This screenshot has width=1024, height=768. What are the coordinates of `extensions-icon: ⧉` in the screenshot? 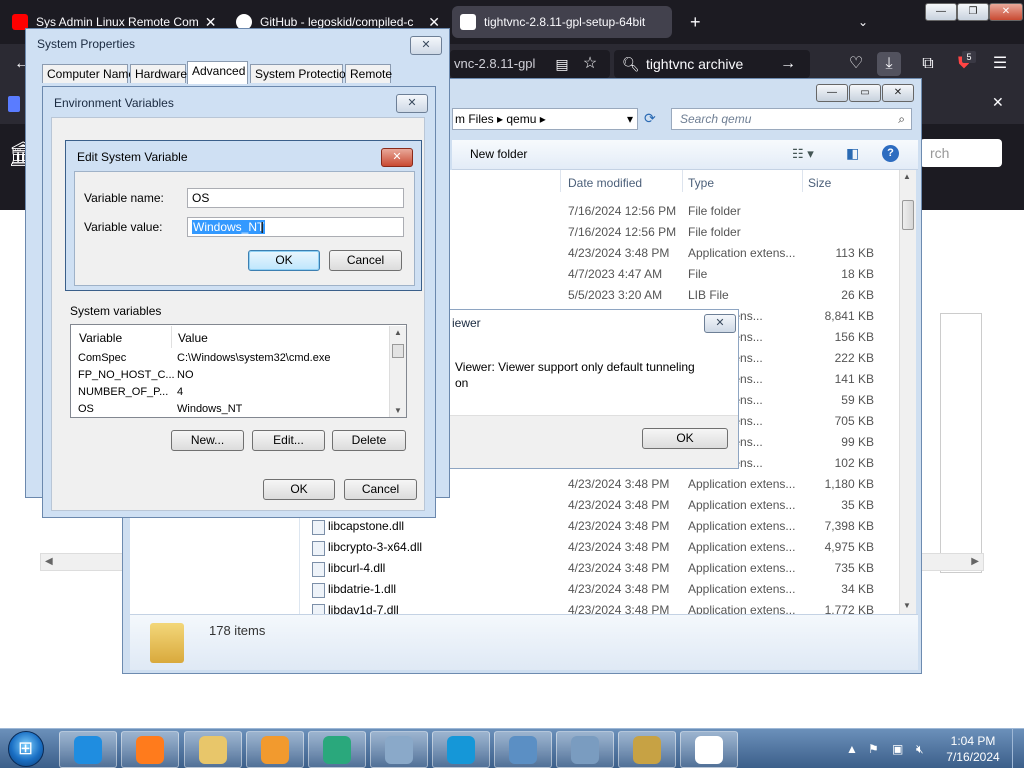 It's located at (928, 64).